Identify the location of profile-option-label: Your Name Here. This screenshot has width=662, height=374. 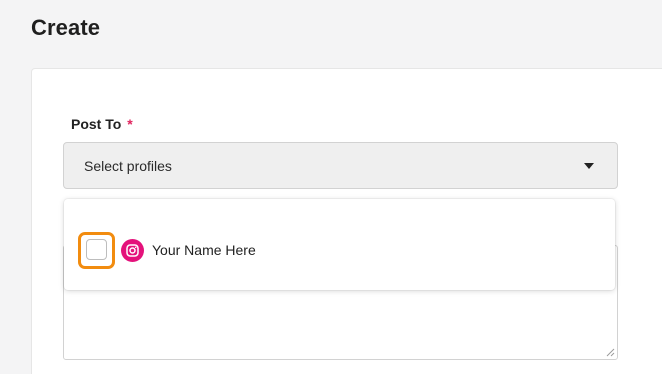
(204, 250).